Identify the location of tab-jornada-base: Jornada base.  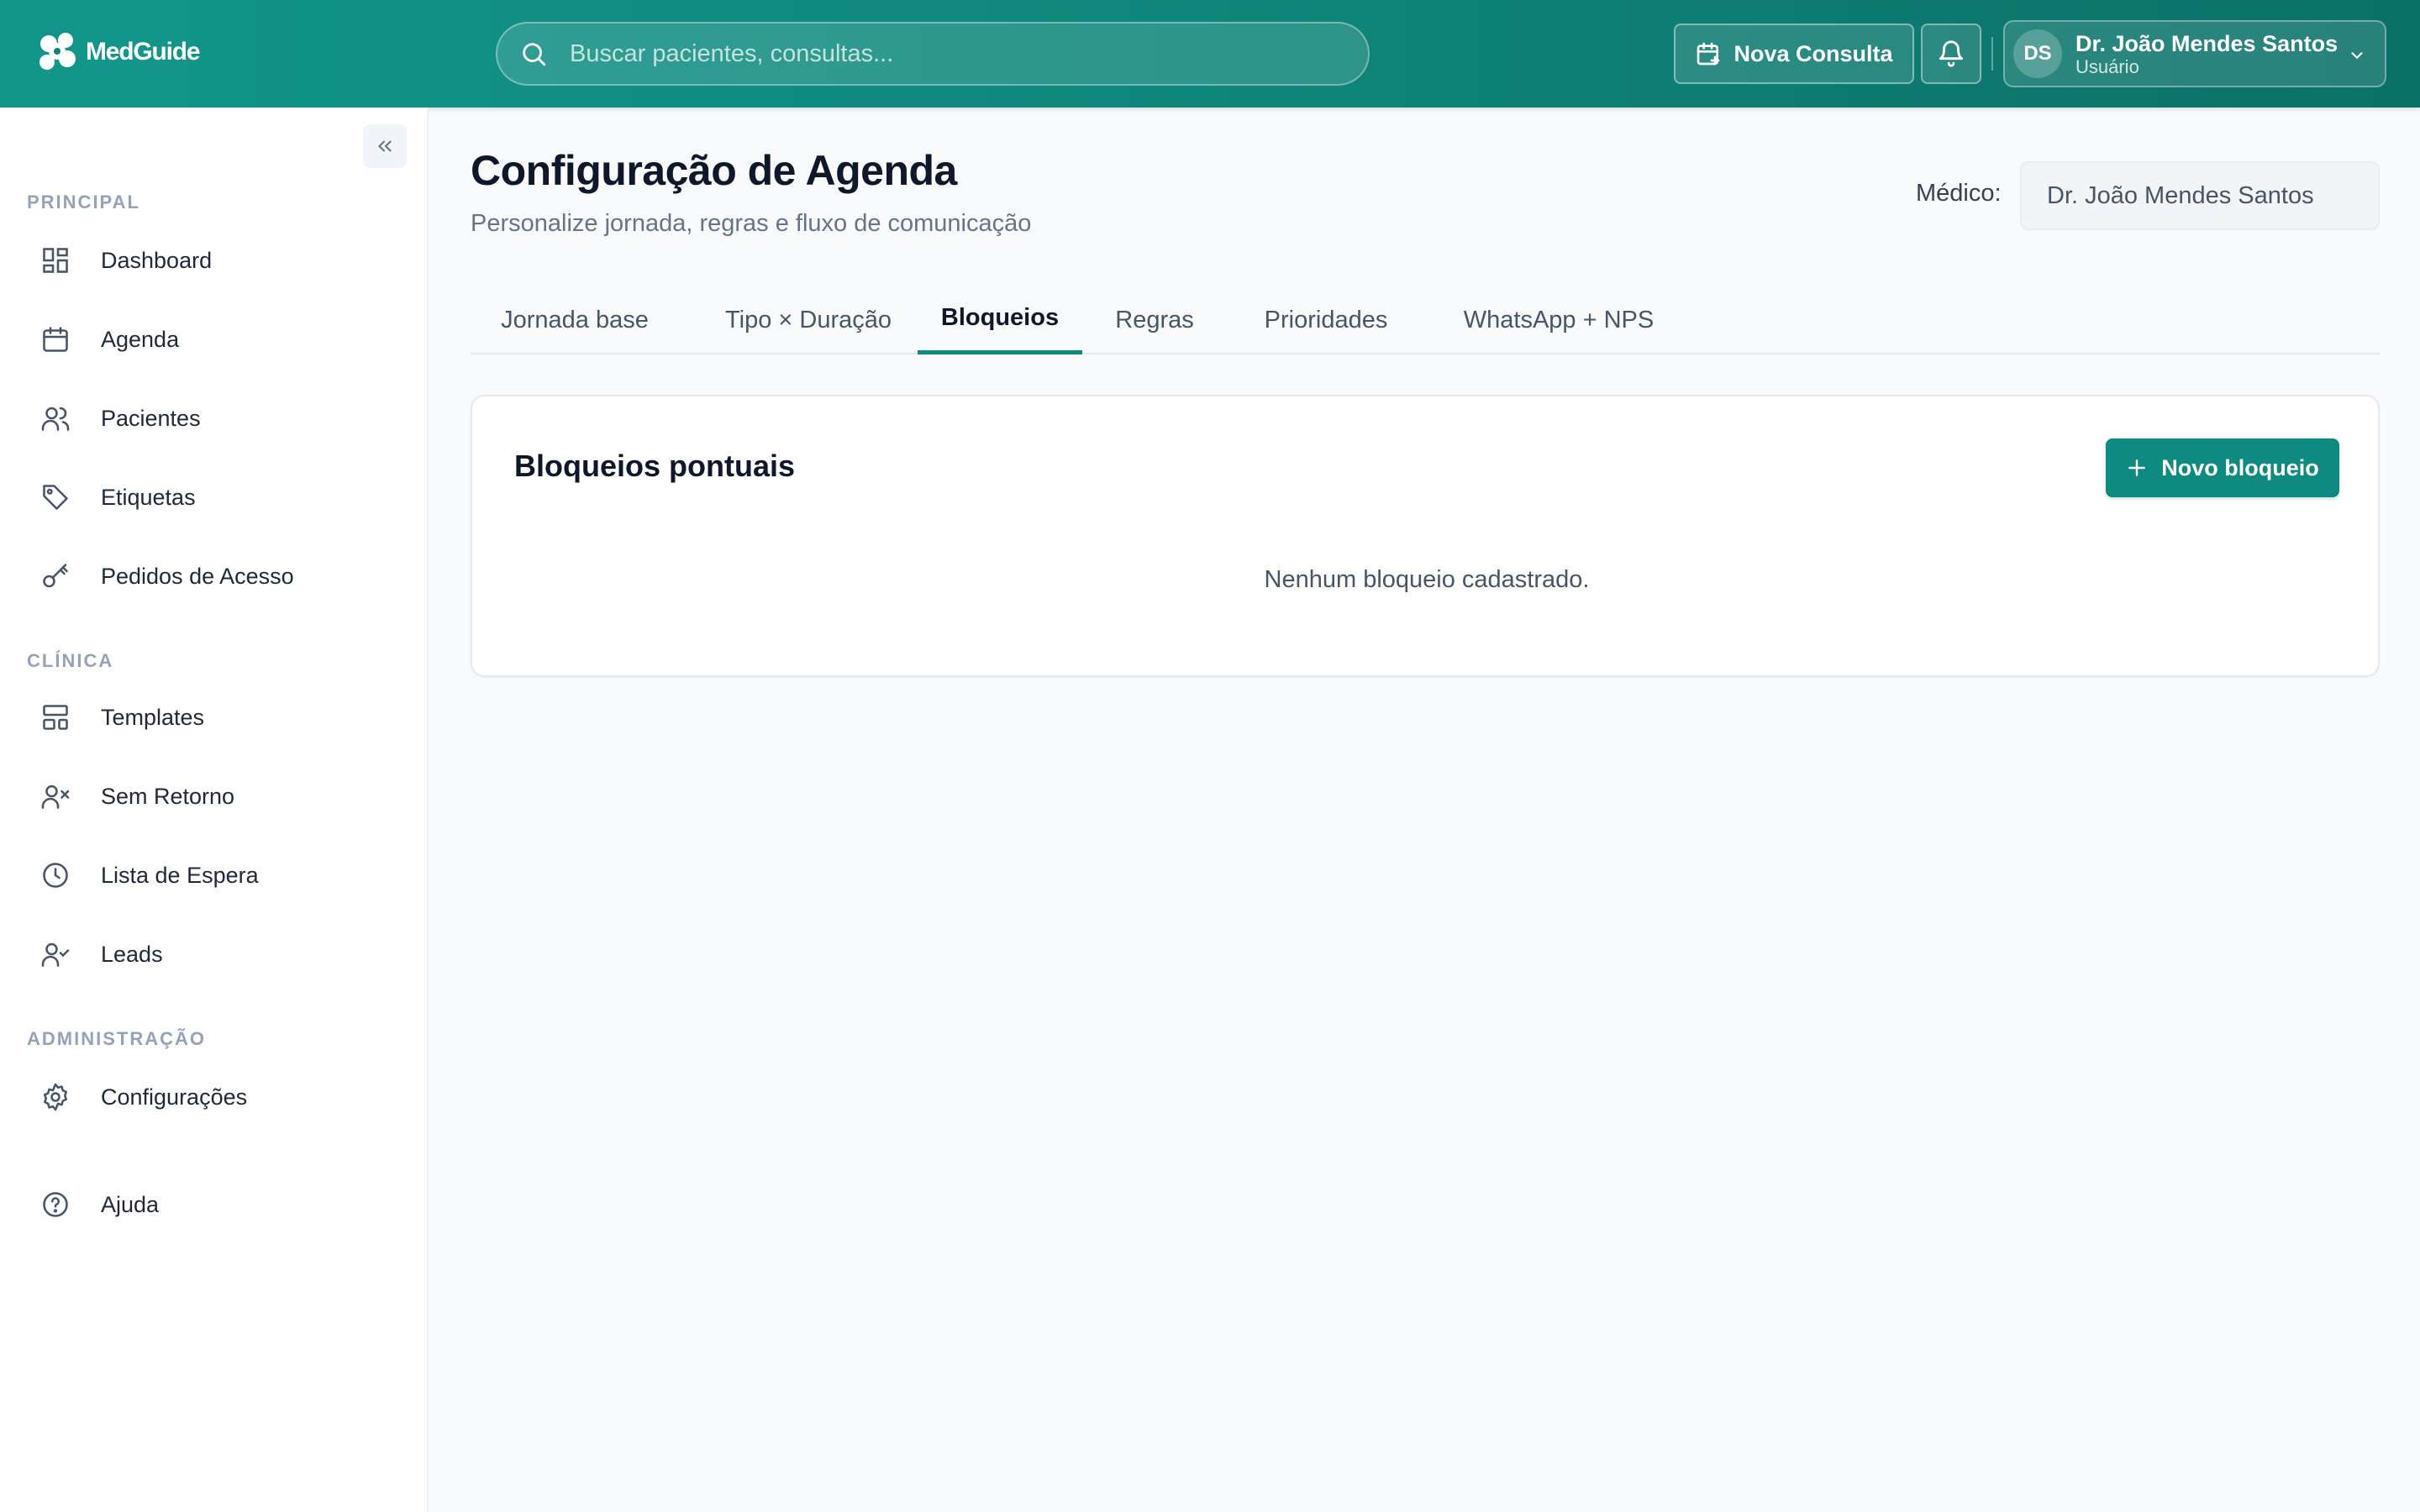
(575, 320).